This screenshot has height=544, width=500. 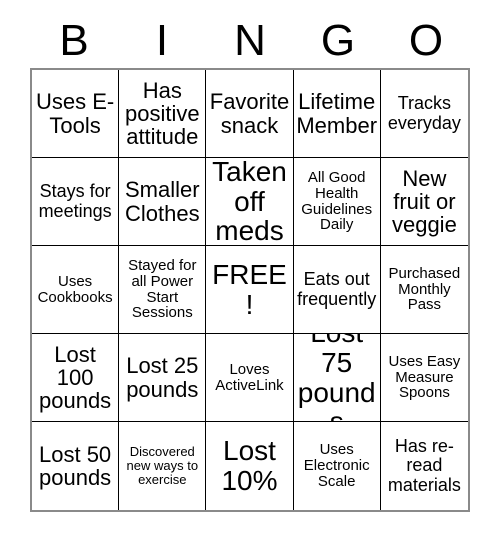 I want to click on bingo-cell: Has positive attitude, so click(x=163, y=114).